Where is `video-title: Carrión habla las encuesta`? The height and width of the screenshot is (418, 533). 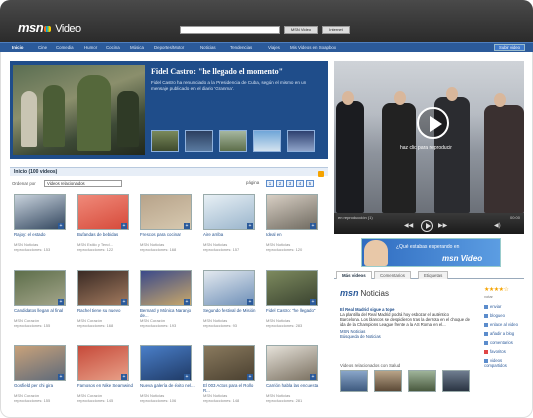
video-title: Carrión habla las encuesta is located at coordinates (294, 385).